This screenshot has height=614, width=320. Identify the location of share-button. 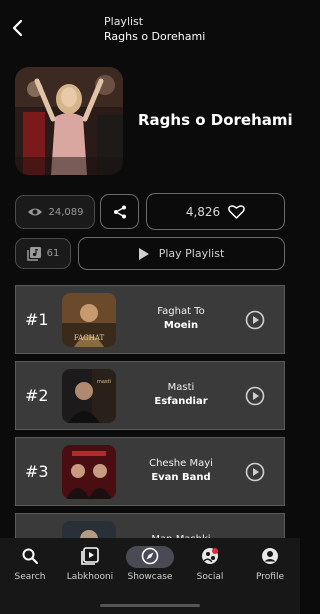
(119, 211).